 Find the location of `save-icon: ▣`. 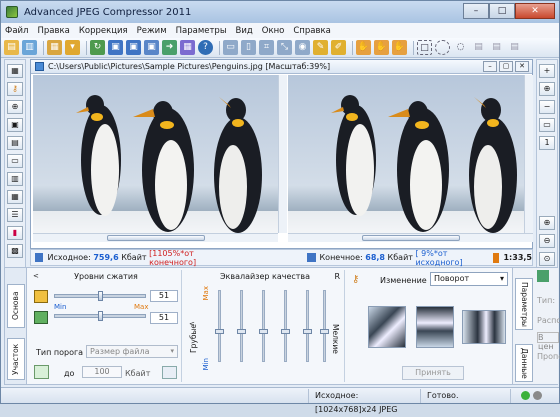

save-icon: ▣ is located at coordinates (115, 47).